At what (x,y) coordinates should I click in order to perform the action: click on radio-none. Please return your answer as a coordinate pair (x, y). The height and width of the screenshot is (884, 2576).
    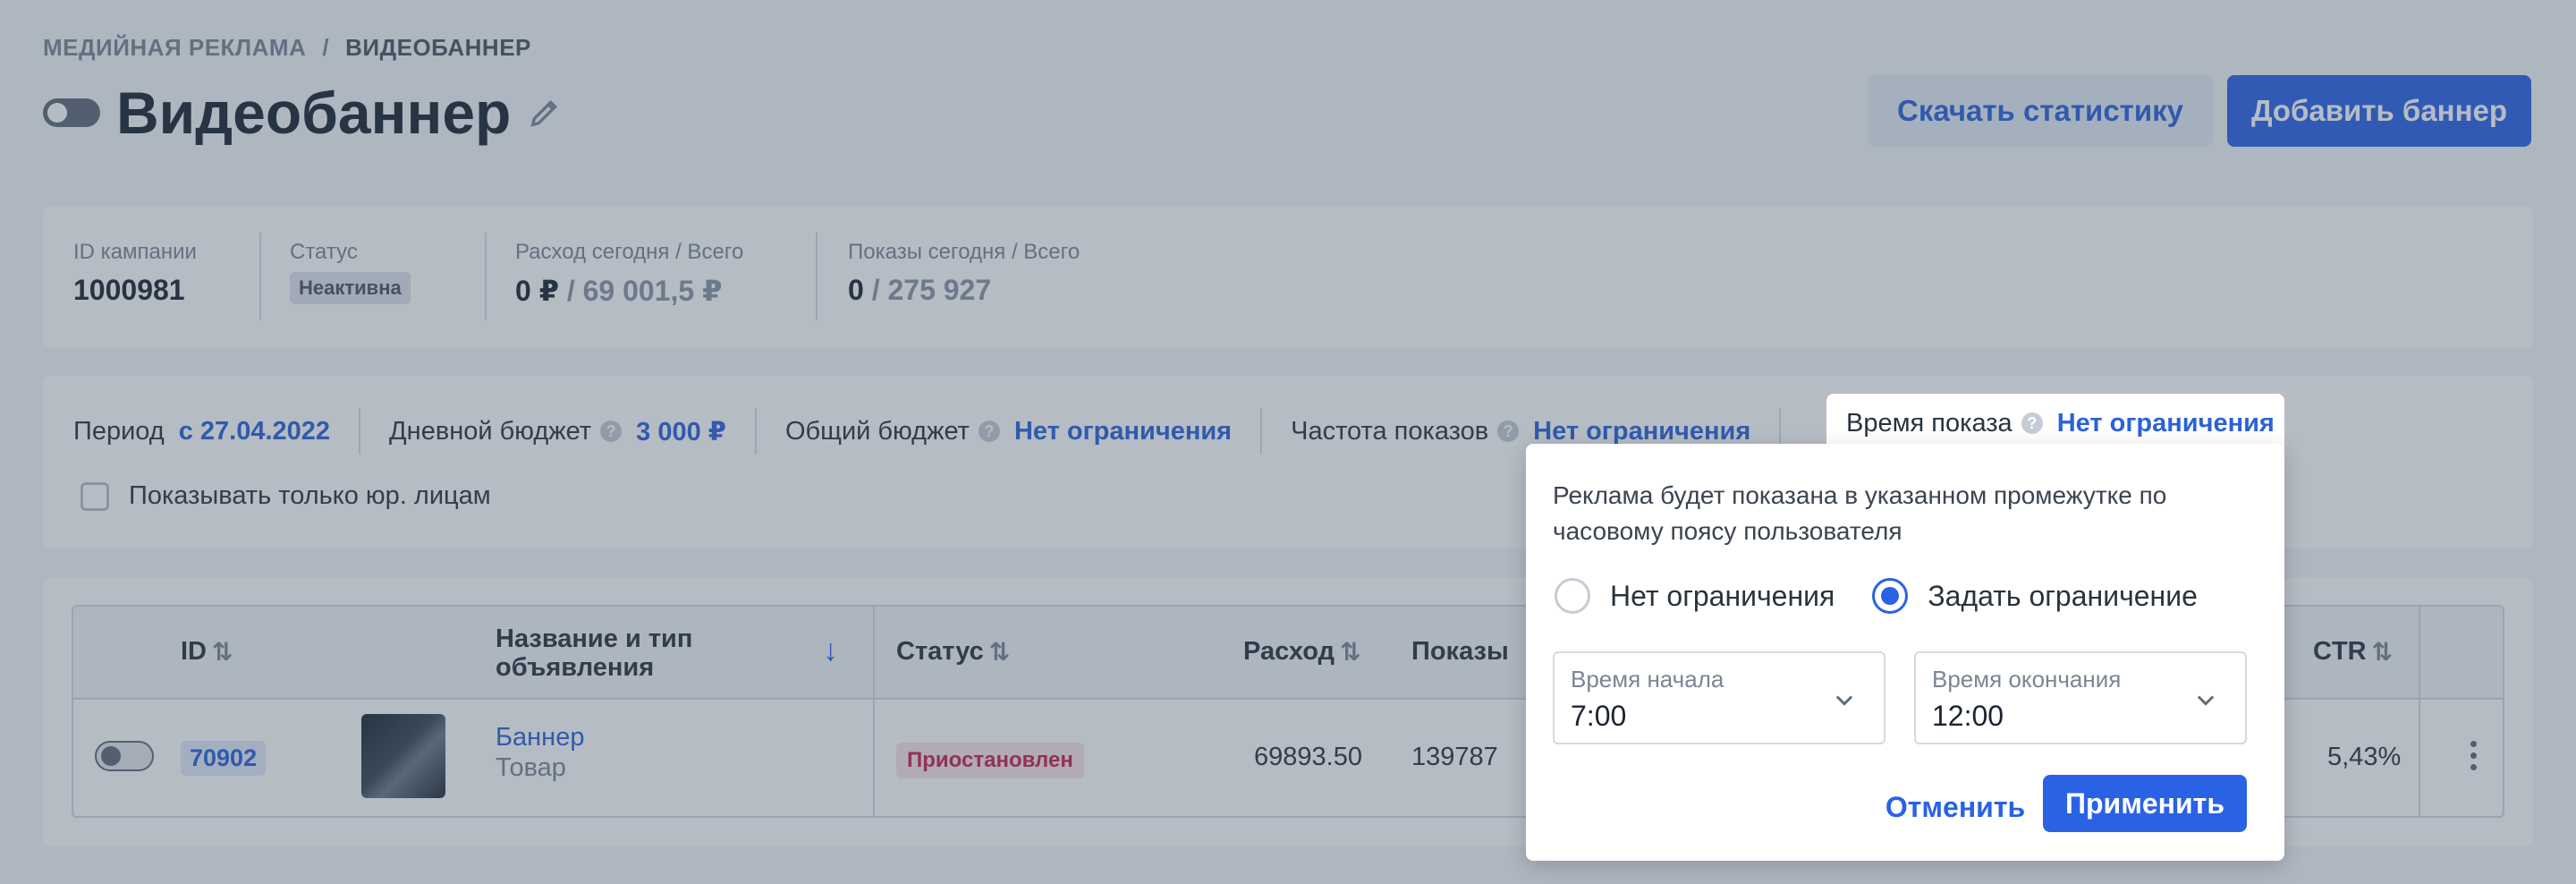
    Looking at the image, I should click on (1572, 596).